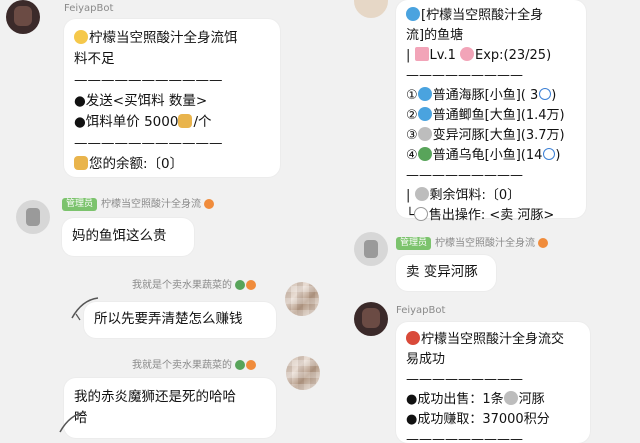 This screenshot has height=443, width=640. What do you see at coordinates (487, 155) in the screenshot?
I see `fish-text: 普通乌龟[小鱼](14` at bounding box center [487, 155].